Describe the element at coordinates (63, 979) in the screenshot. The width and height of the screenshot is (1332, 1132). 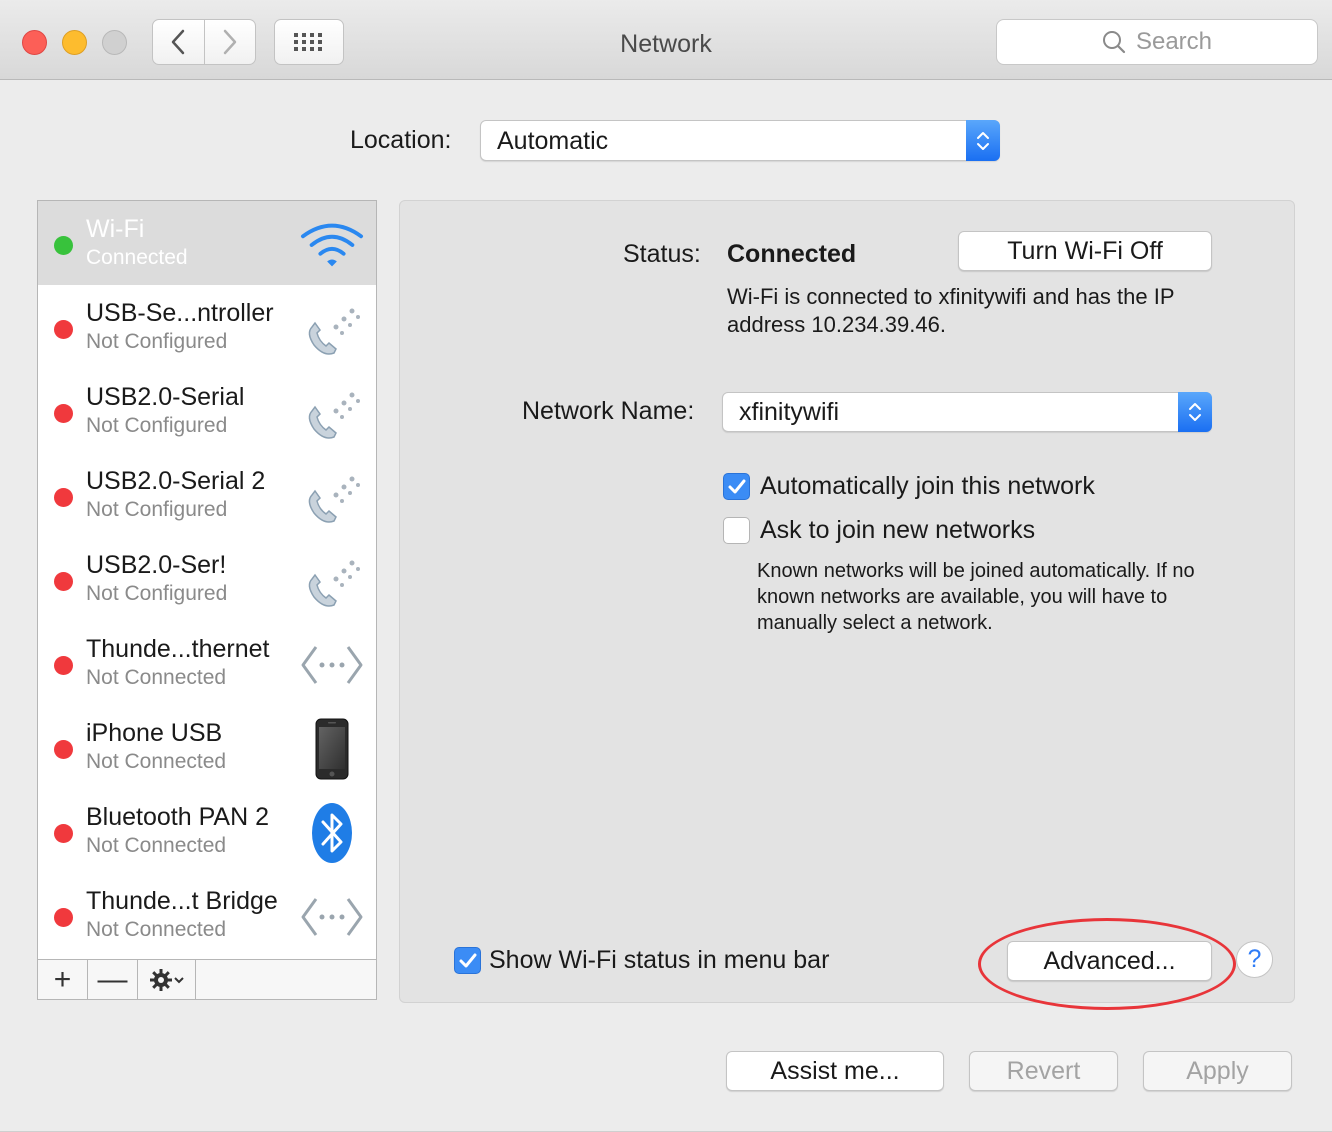
I see `add-service-button: +` at that location.